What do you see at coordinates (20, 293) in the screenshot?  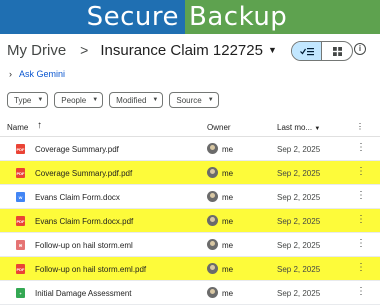 I see `sheet-icon: +` at bounding box center [20, 293].